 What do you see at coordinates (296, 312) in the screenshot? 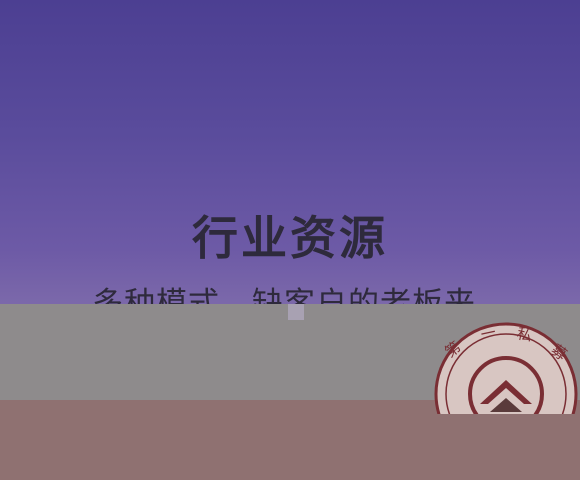
I see `pixel-artifact` at bounding box center [296, 312].